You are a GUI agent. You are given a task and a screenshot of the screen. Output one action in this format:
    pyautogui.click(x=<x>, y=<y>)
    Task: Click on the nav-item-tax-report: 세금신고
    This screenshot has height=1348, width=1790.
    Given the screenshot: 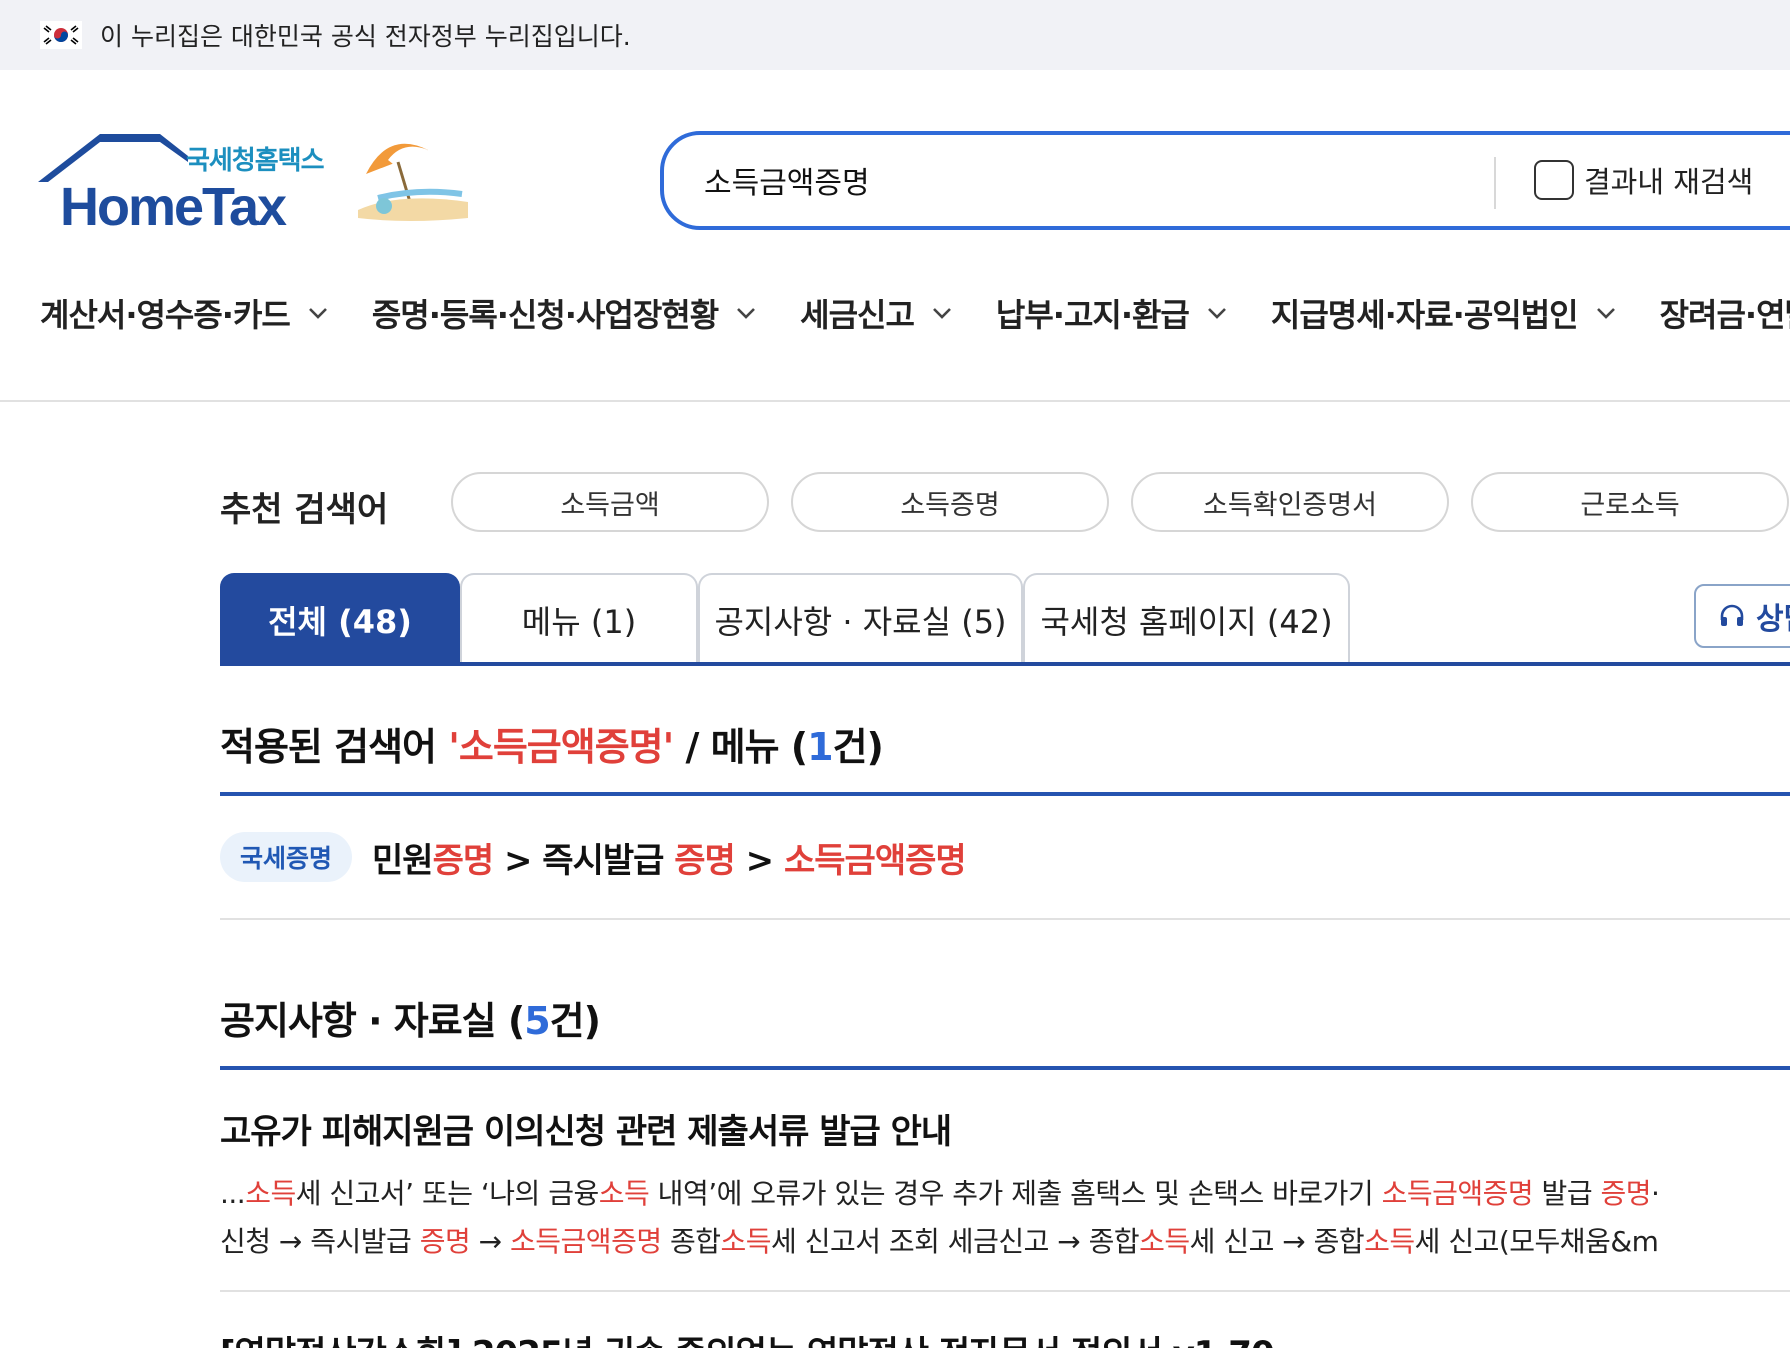 What is the action you would take?
    pyautogui.click(x=878, y=313)
    